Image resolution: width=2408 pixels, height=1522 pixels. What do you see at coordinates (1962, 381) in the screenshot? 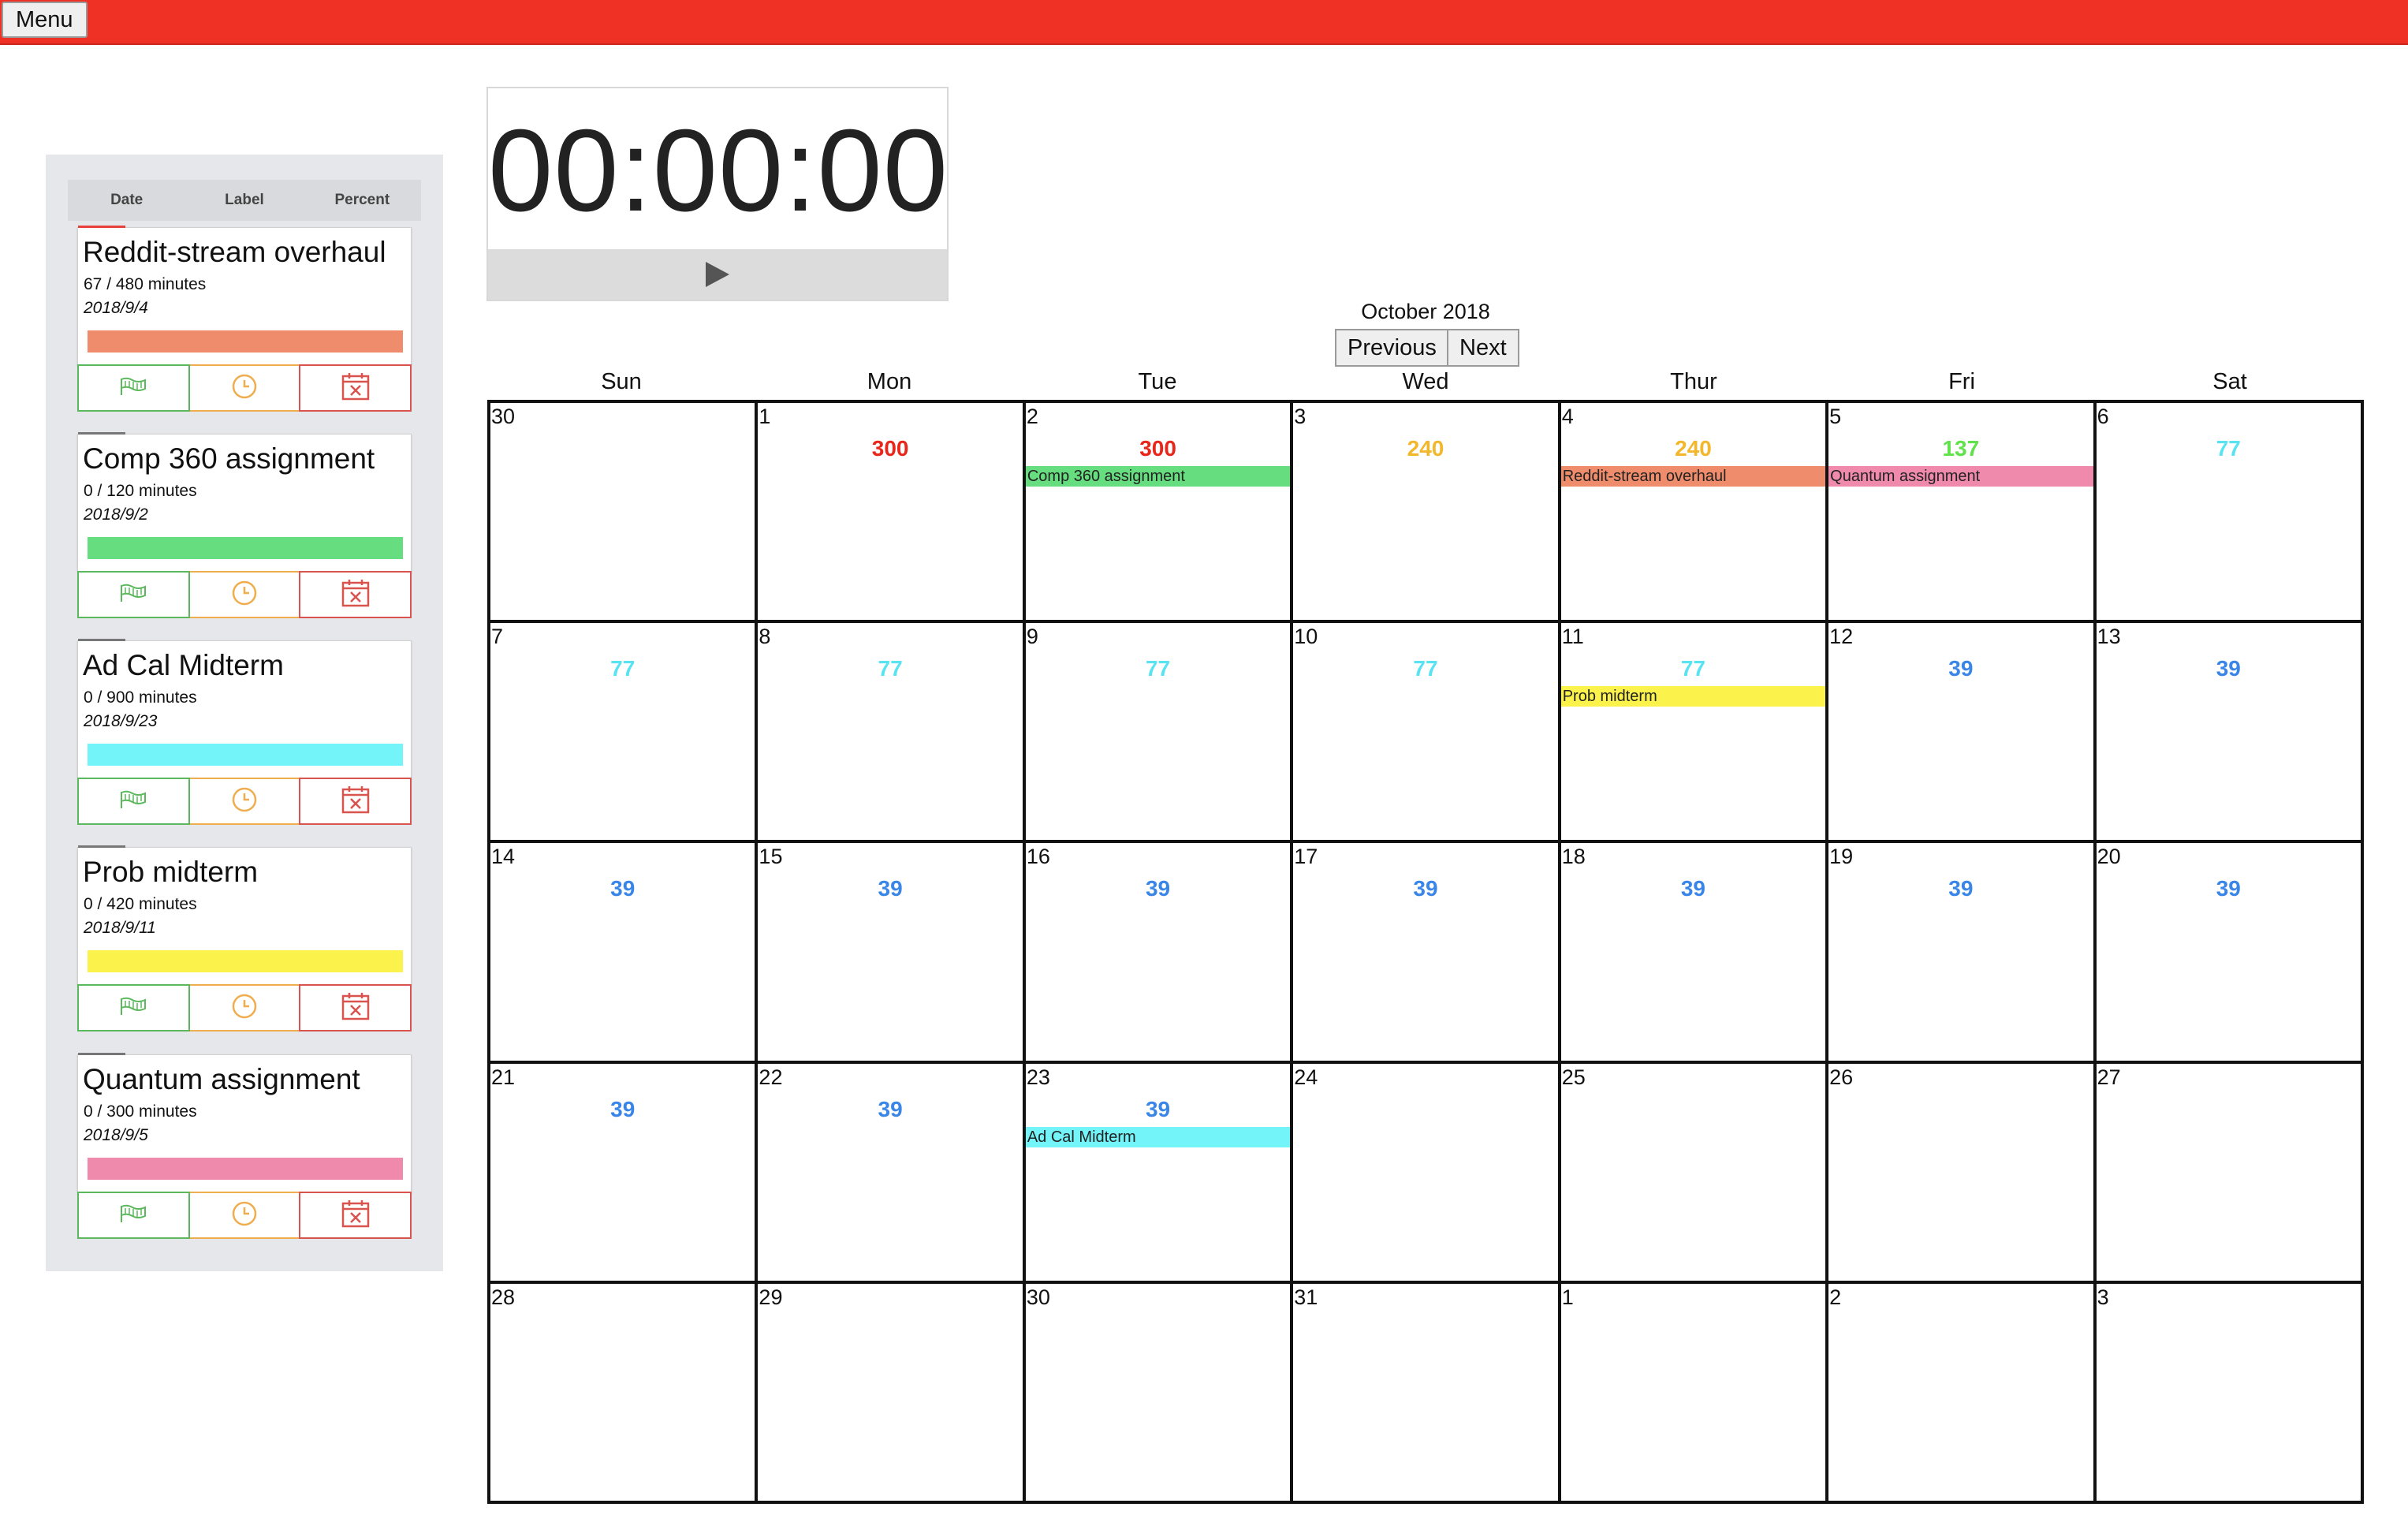
I see `weekday-fri: Fri` at bounding box center [1962, 381].